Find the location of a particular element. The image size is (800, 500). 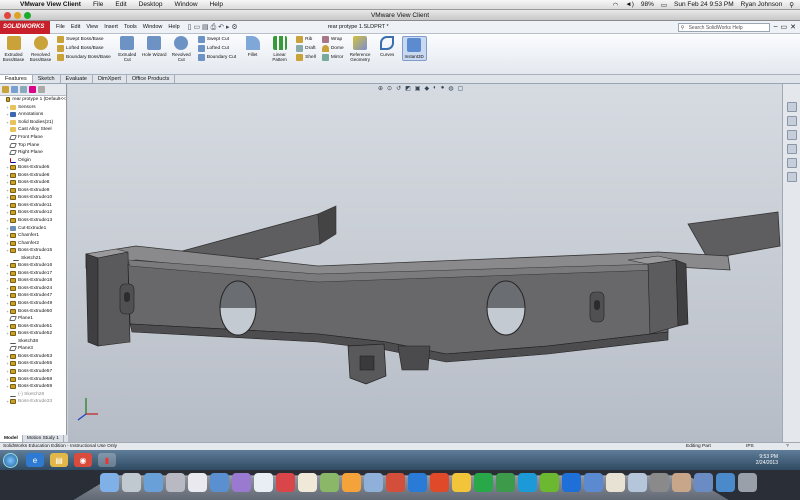

spotlight-icon: ⚲ is located at coordinates (791, 5).